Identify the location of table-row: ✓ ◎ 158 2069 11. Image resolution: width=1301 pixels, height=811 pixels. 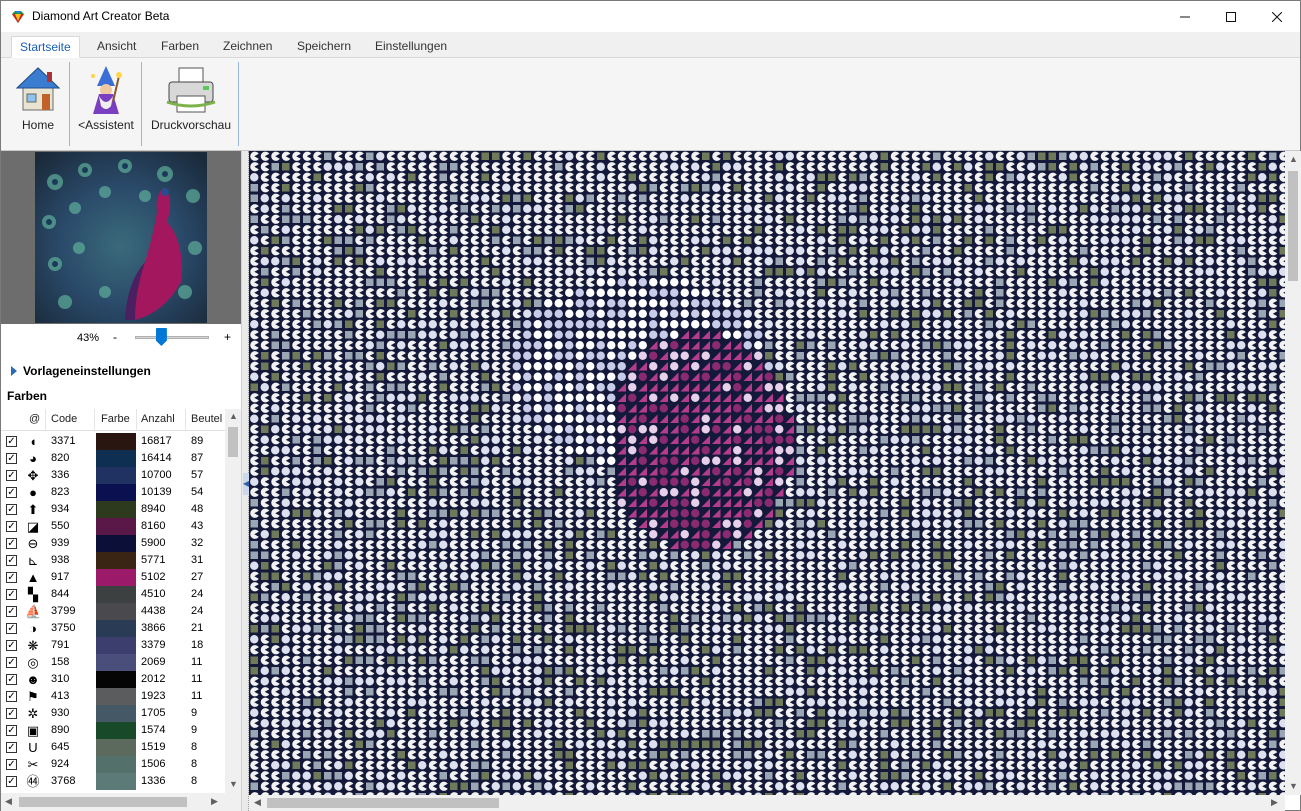
(113, 662).